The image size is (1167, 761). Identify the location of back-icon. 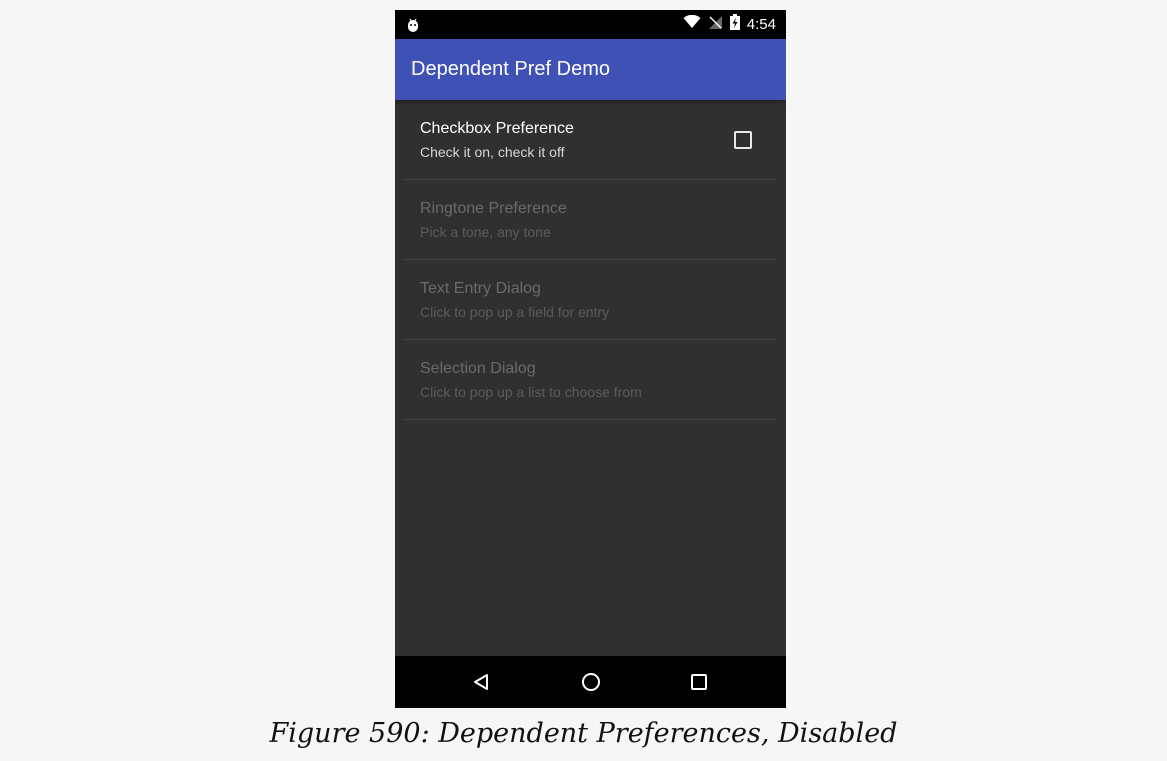
(481, 682).